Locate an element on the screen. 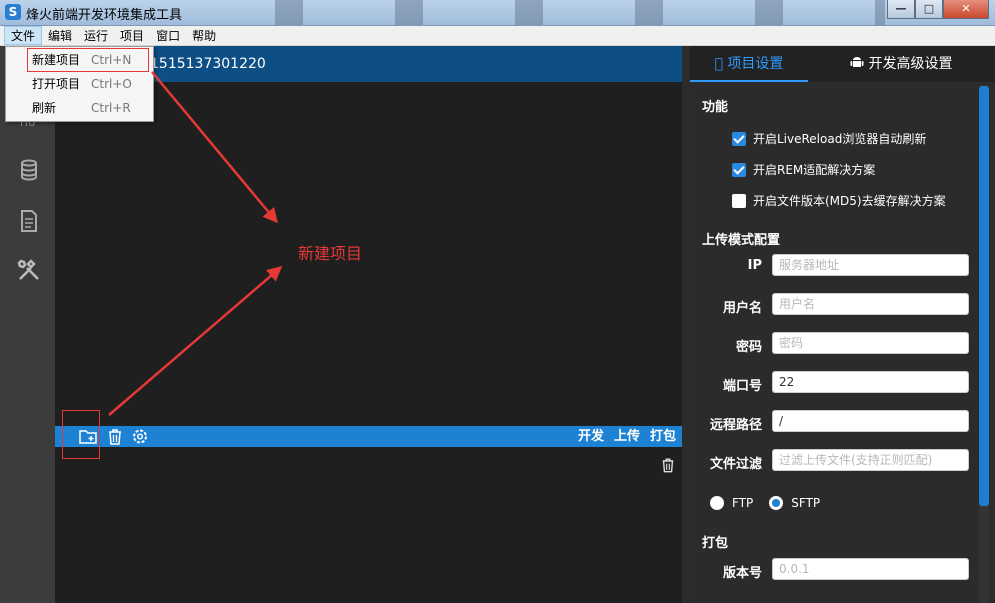  tab-project-settings-label: 项目设置 is located at coordinates (752, 64).